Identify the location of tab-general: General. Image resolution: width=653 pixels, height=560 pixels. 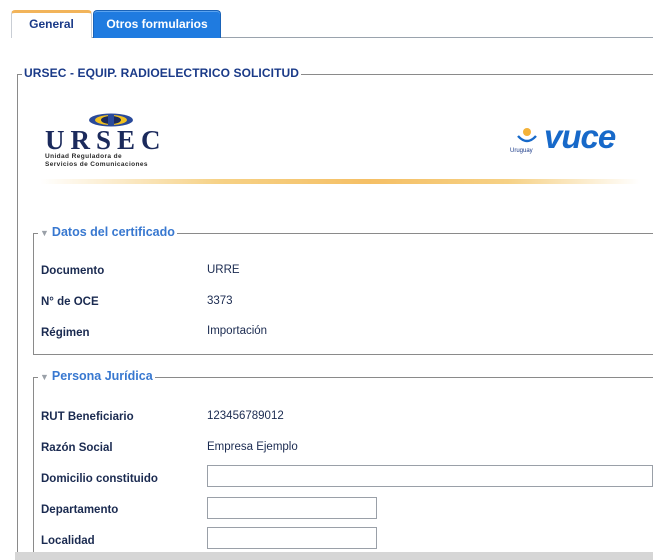
(51, 24).